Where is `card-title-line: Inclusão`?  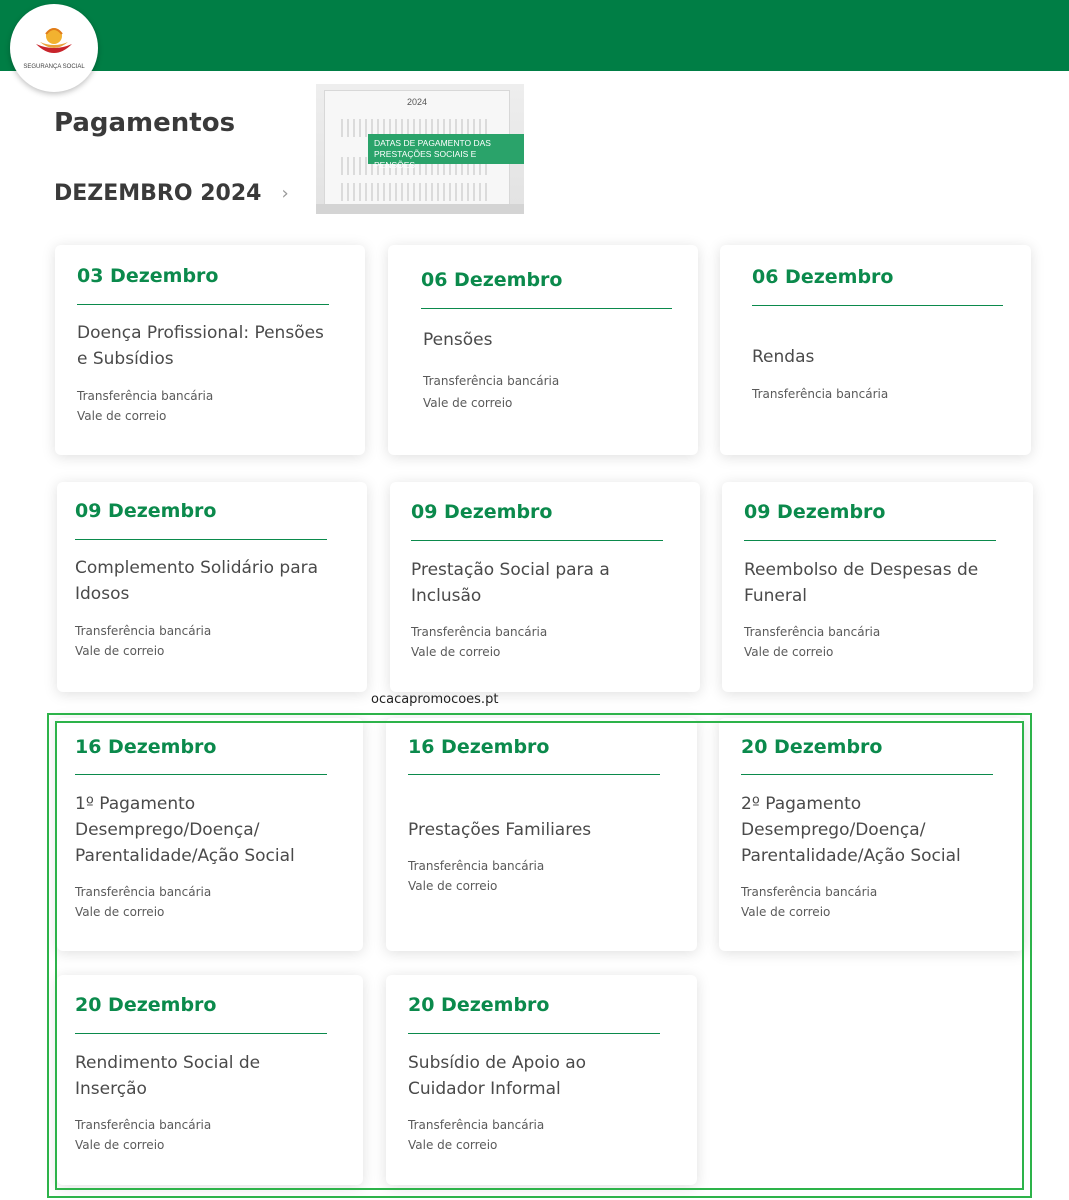
card-title-line: Inclusão is located at coordinates (446, 596).